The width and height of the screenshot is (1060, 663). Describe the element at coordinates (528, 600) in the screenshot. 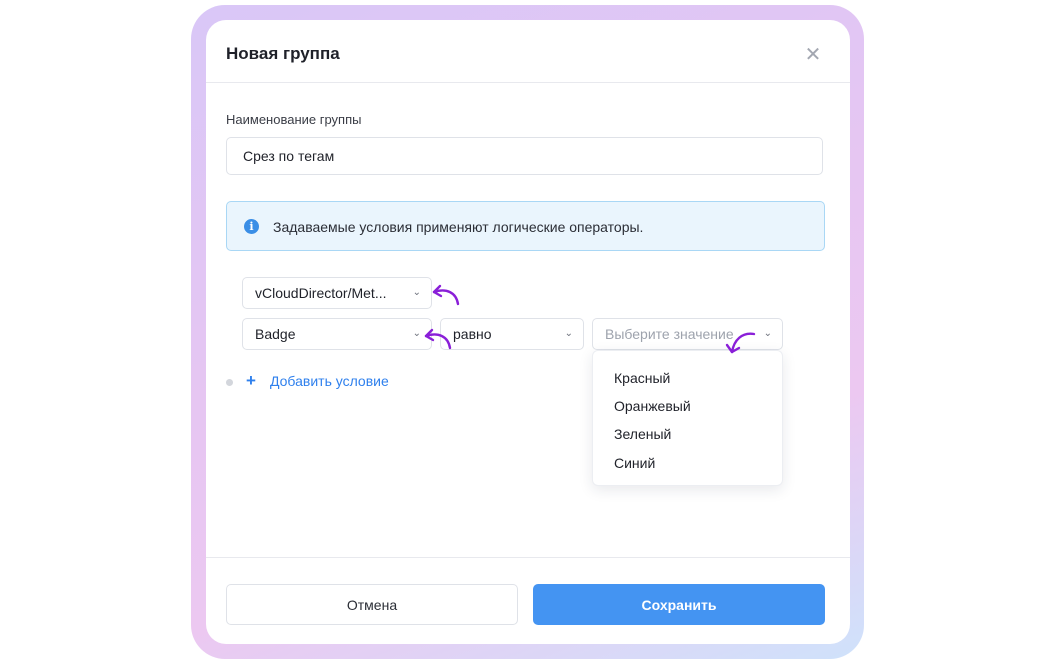

I see `dialog-footer: Отмена Сохранить` at that location.